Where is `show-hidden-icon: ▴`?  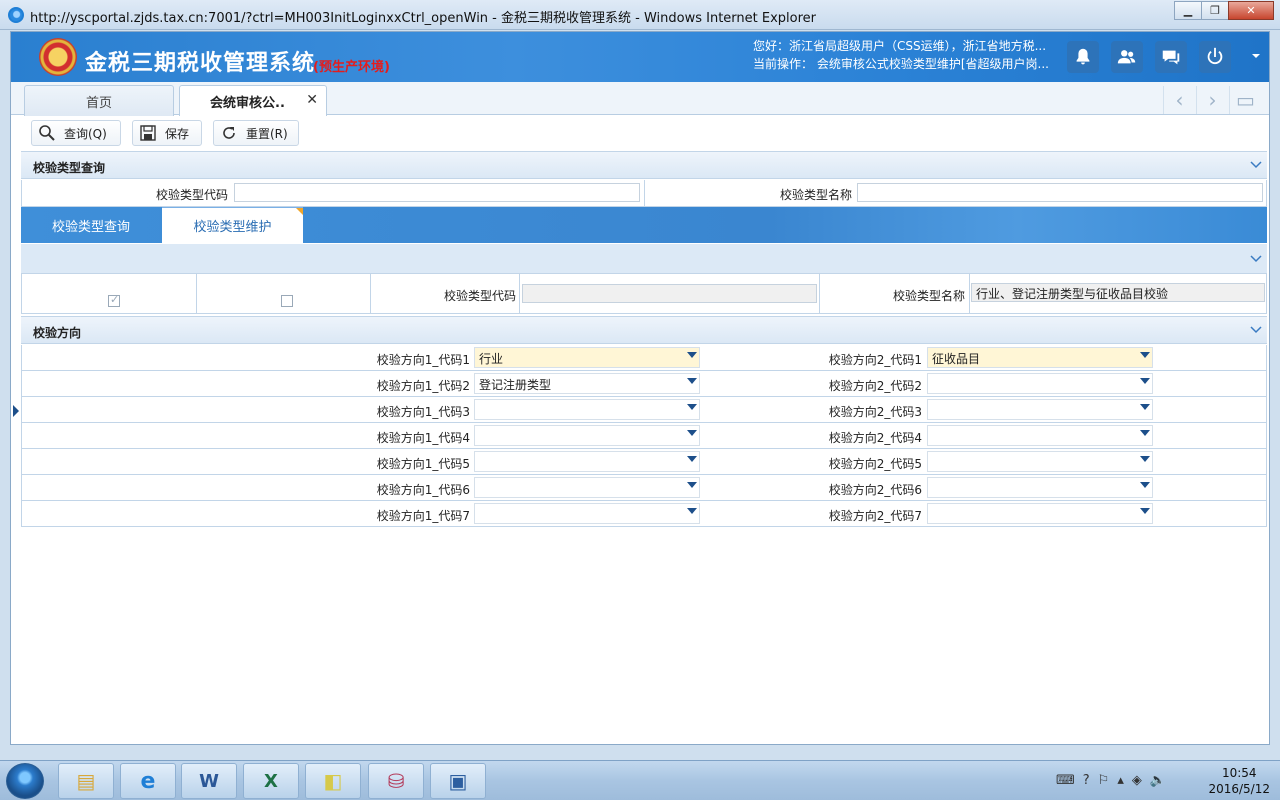 show-hidden-icon: ▴ is located at coordinates (1120, 780).